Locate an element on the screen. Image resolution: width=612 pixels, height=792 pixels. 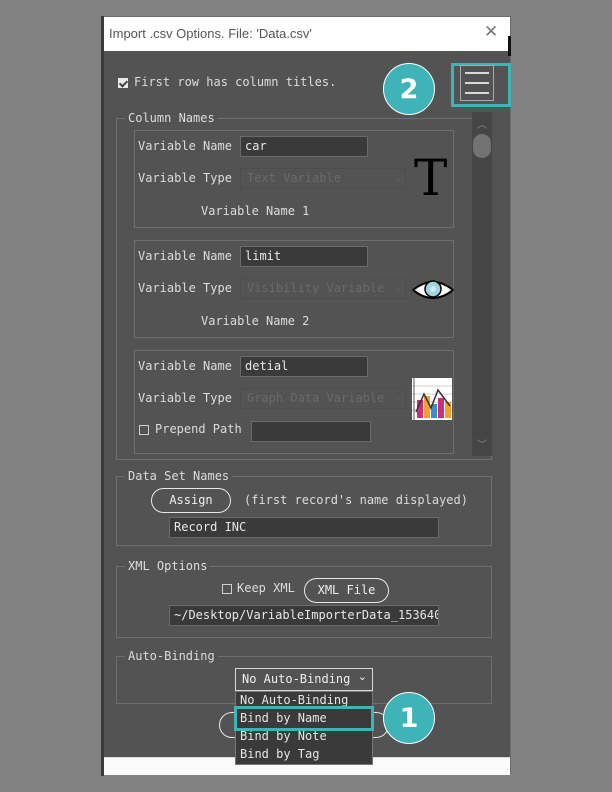
first-row-label: First row has column titles. is located at coordinates (235, 82).